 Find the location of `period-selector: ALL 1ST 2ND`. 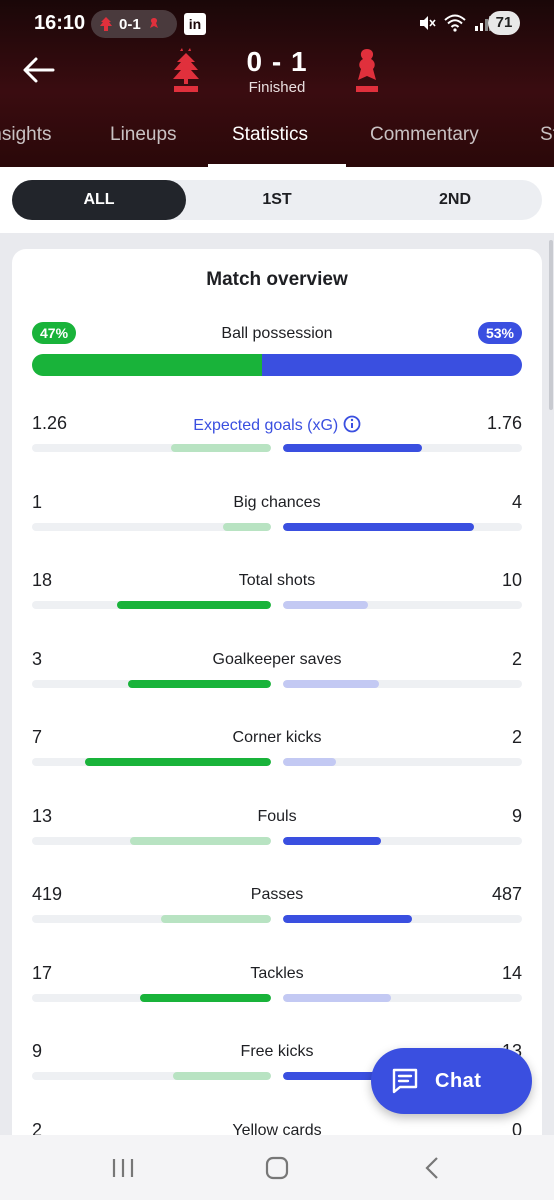

period-selector: ALL 1ST 2ND is located at coordinates (277, 200).